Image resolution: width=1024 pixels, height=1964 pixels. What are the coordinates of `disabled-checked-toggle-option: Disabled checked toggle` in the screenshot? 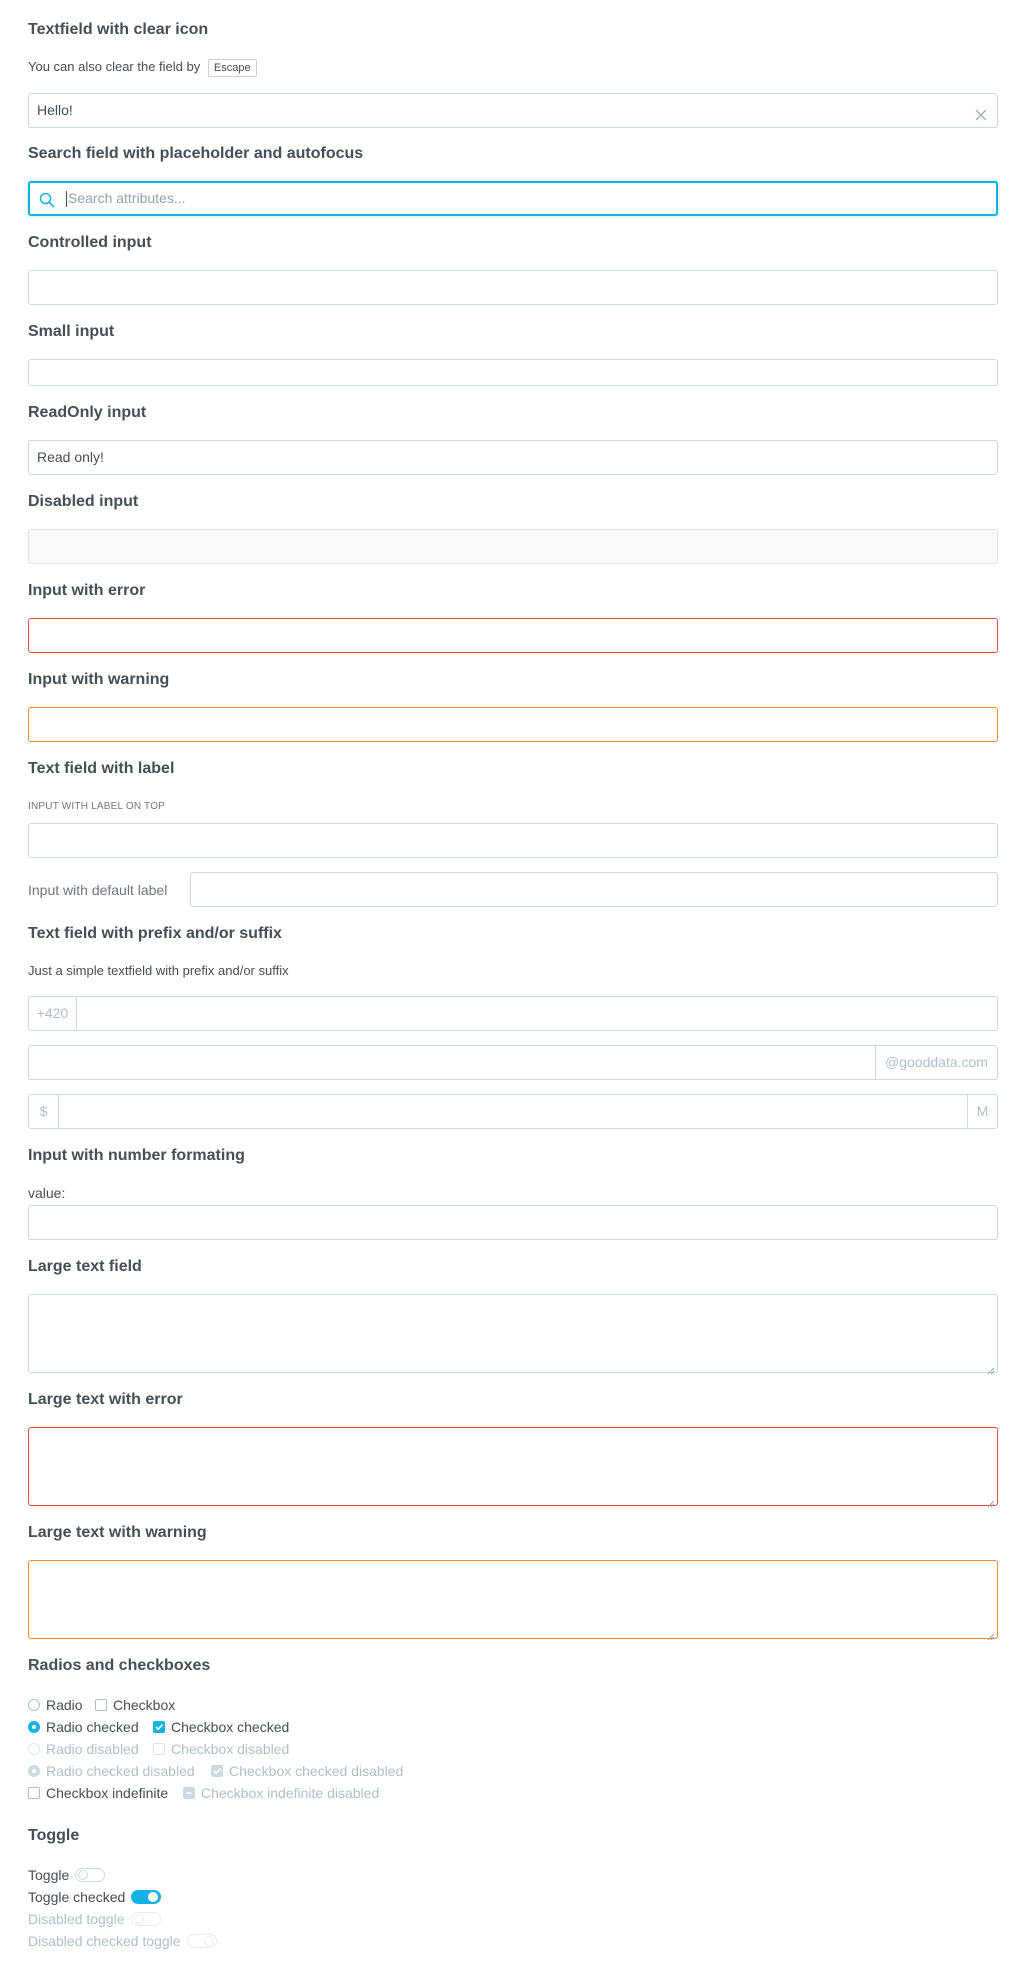 It's located at (122, 1941).